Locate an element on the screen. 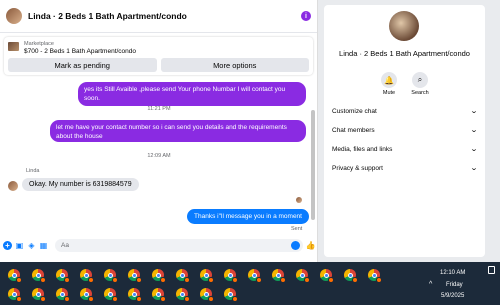  section-privacy-support: Privacy & support ⌄ is located at coordinates (405, 168).